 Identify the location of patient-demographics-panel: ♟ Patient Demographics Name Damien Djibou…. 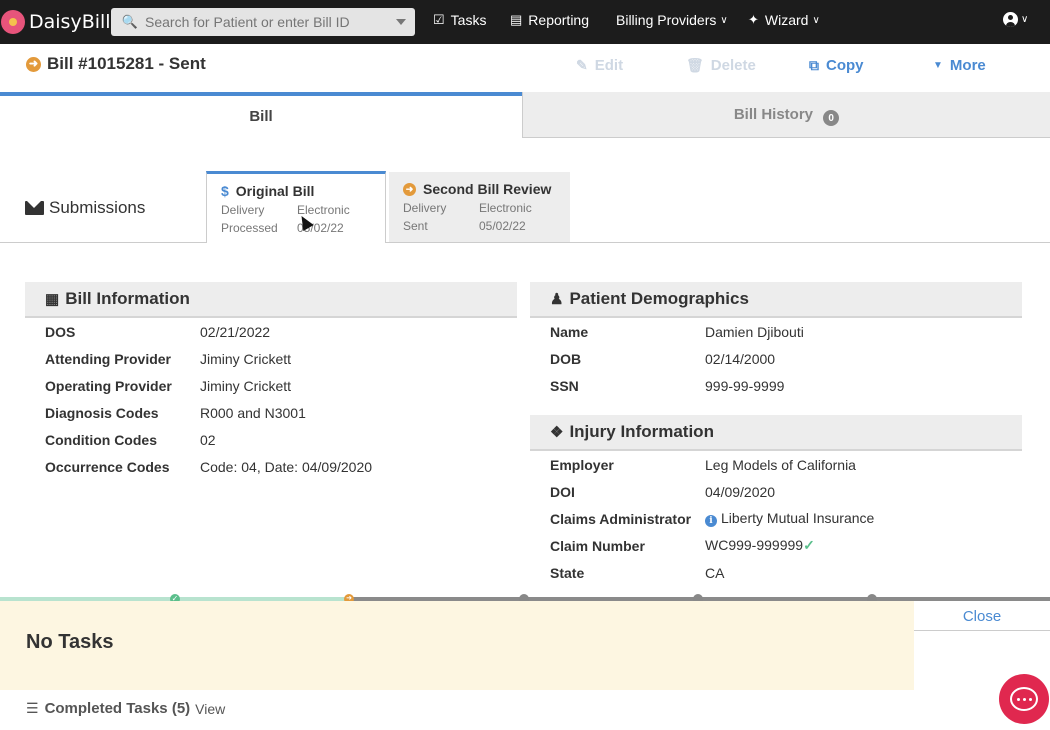
(776, 340).